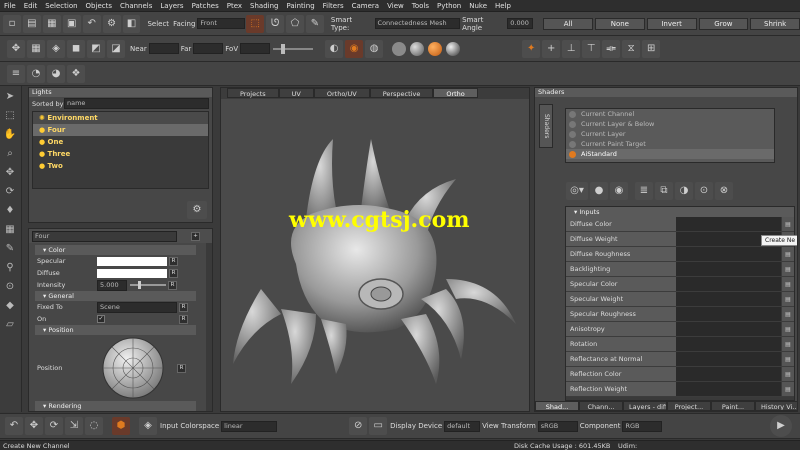  What do you see at coordinates (557, 426) in the screenshot?
I see `view-transform-dropdown: sRGB` at bounding box center [557, 426].